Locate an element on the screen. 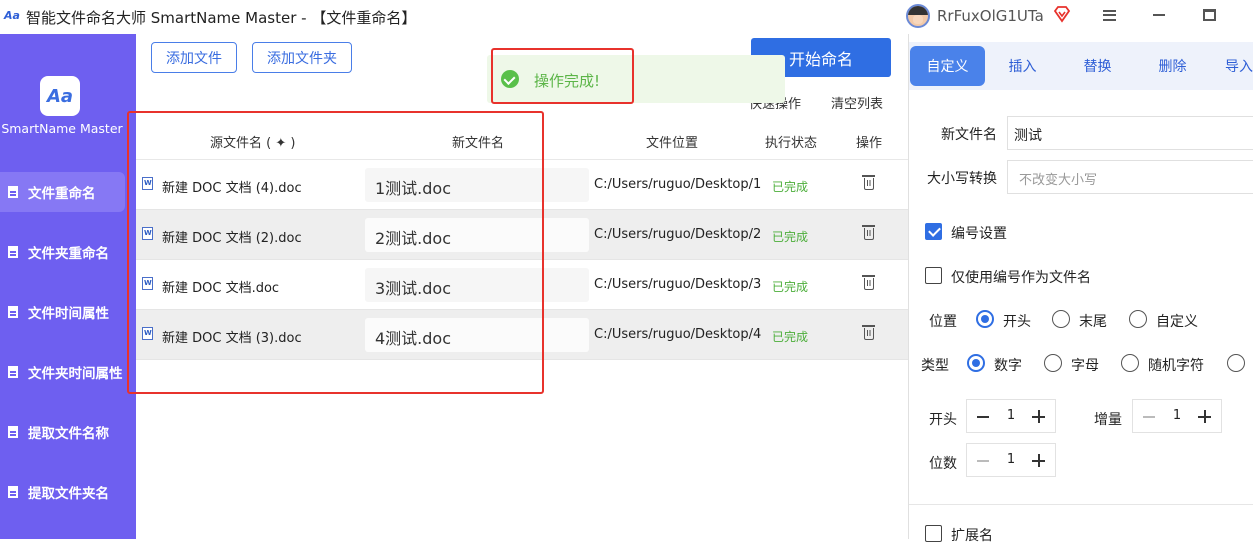 The width and height of the screenshot is (1253, 545). new-filename-field: 4测试.doc is located at coordinates (477, 335).